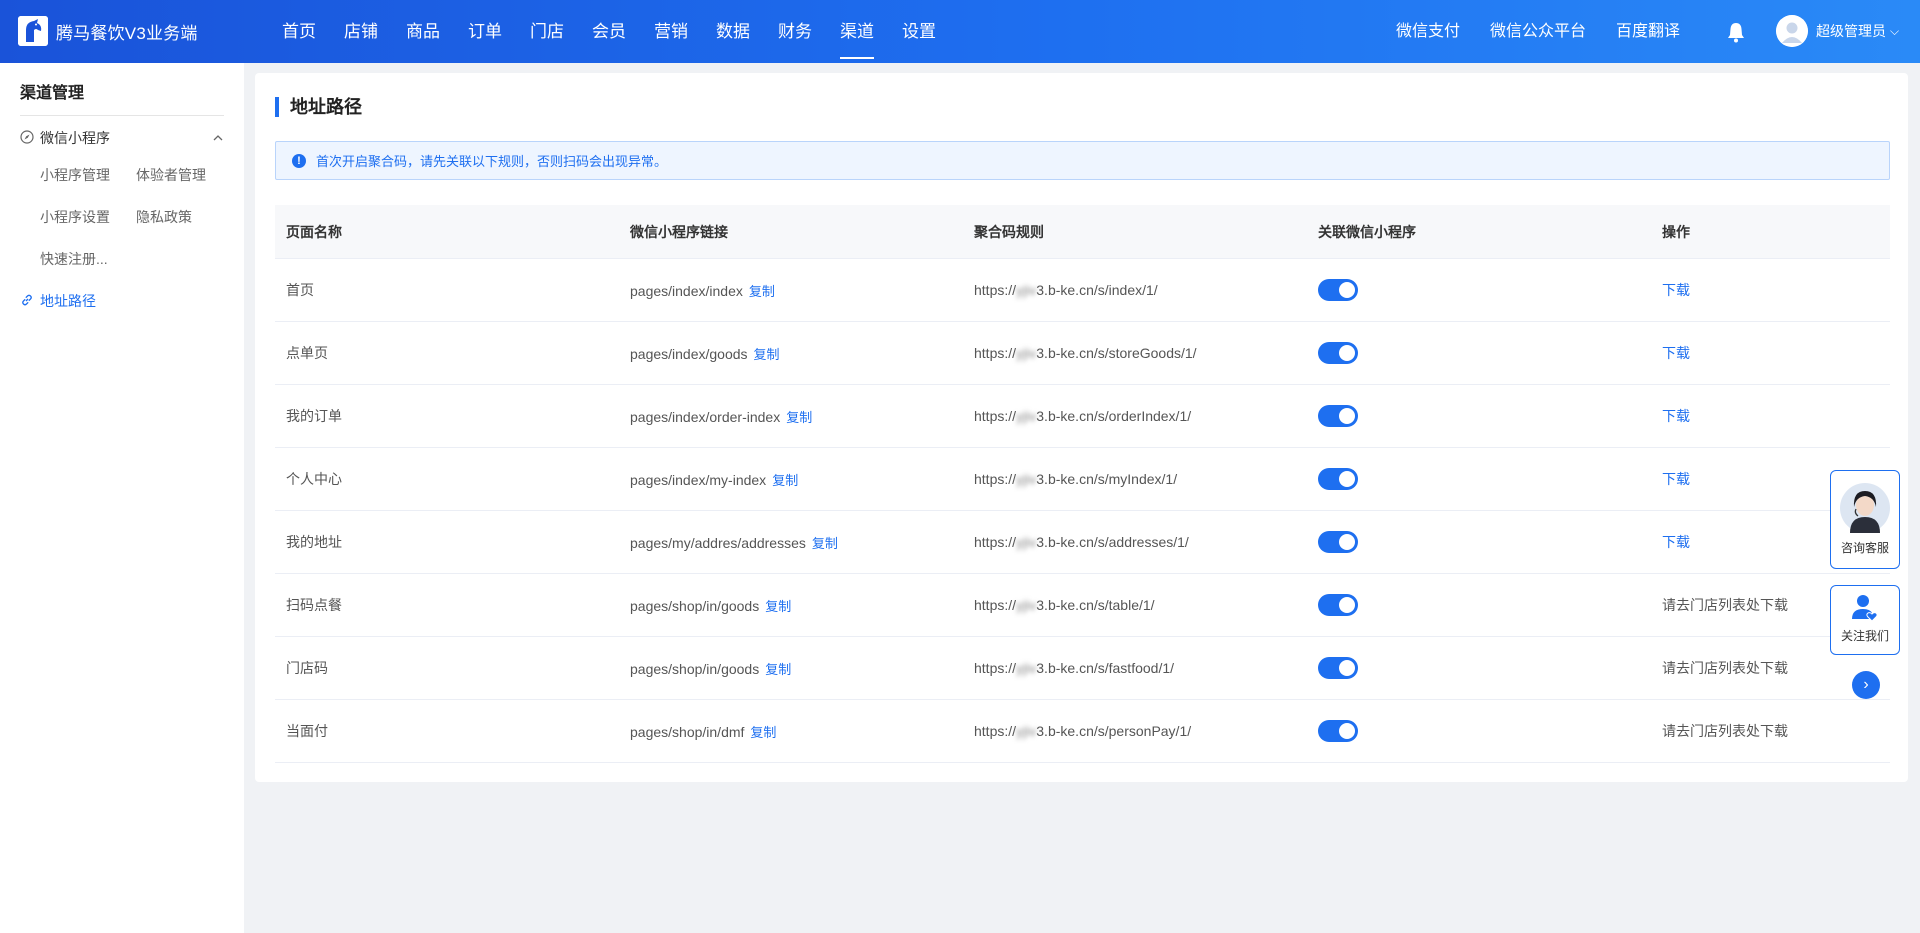  I want to click on miniprogram-link: pages/index/index, so click(686, 290).